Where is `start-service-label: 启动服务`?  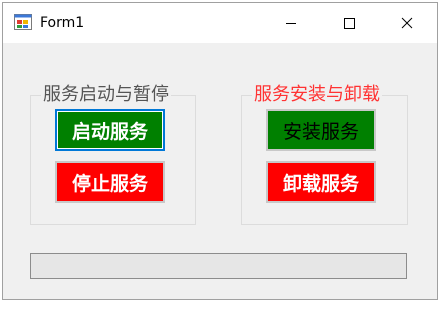 start-service-label: 启动服务 is located at coordinates (110, 130).